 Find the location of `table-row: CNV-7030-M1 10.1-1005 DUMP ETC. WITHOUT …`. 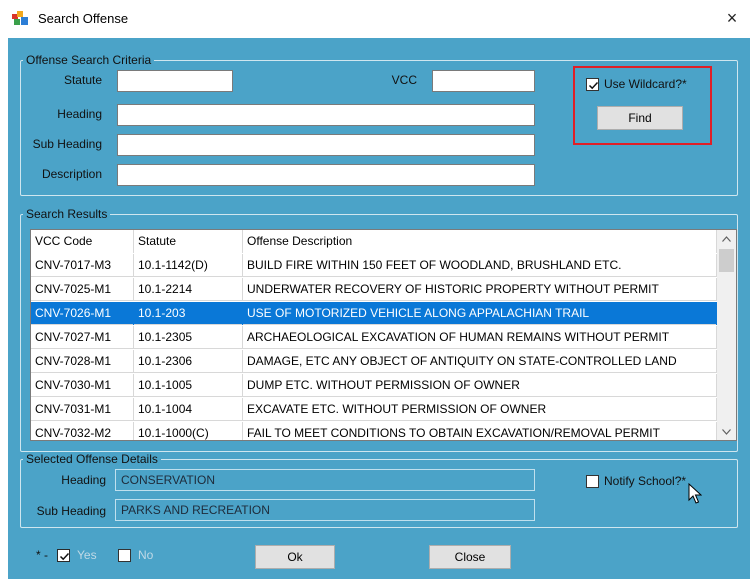

table-row: CNV-7030-M1 10.1-1005 DUMP ETC. WITHOUT … is located at coordinates (374, 385).